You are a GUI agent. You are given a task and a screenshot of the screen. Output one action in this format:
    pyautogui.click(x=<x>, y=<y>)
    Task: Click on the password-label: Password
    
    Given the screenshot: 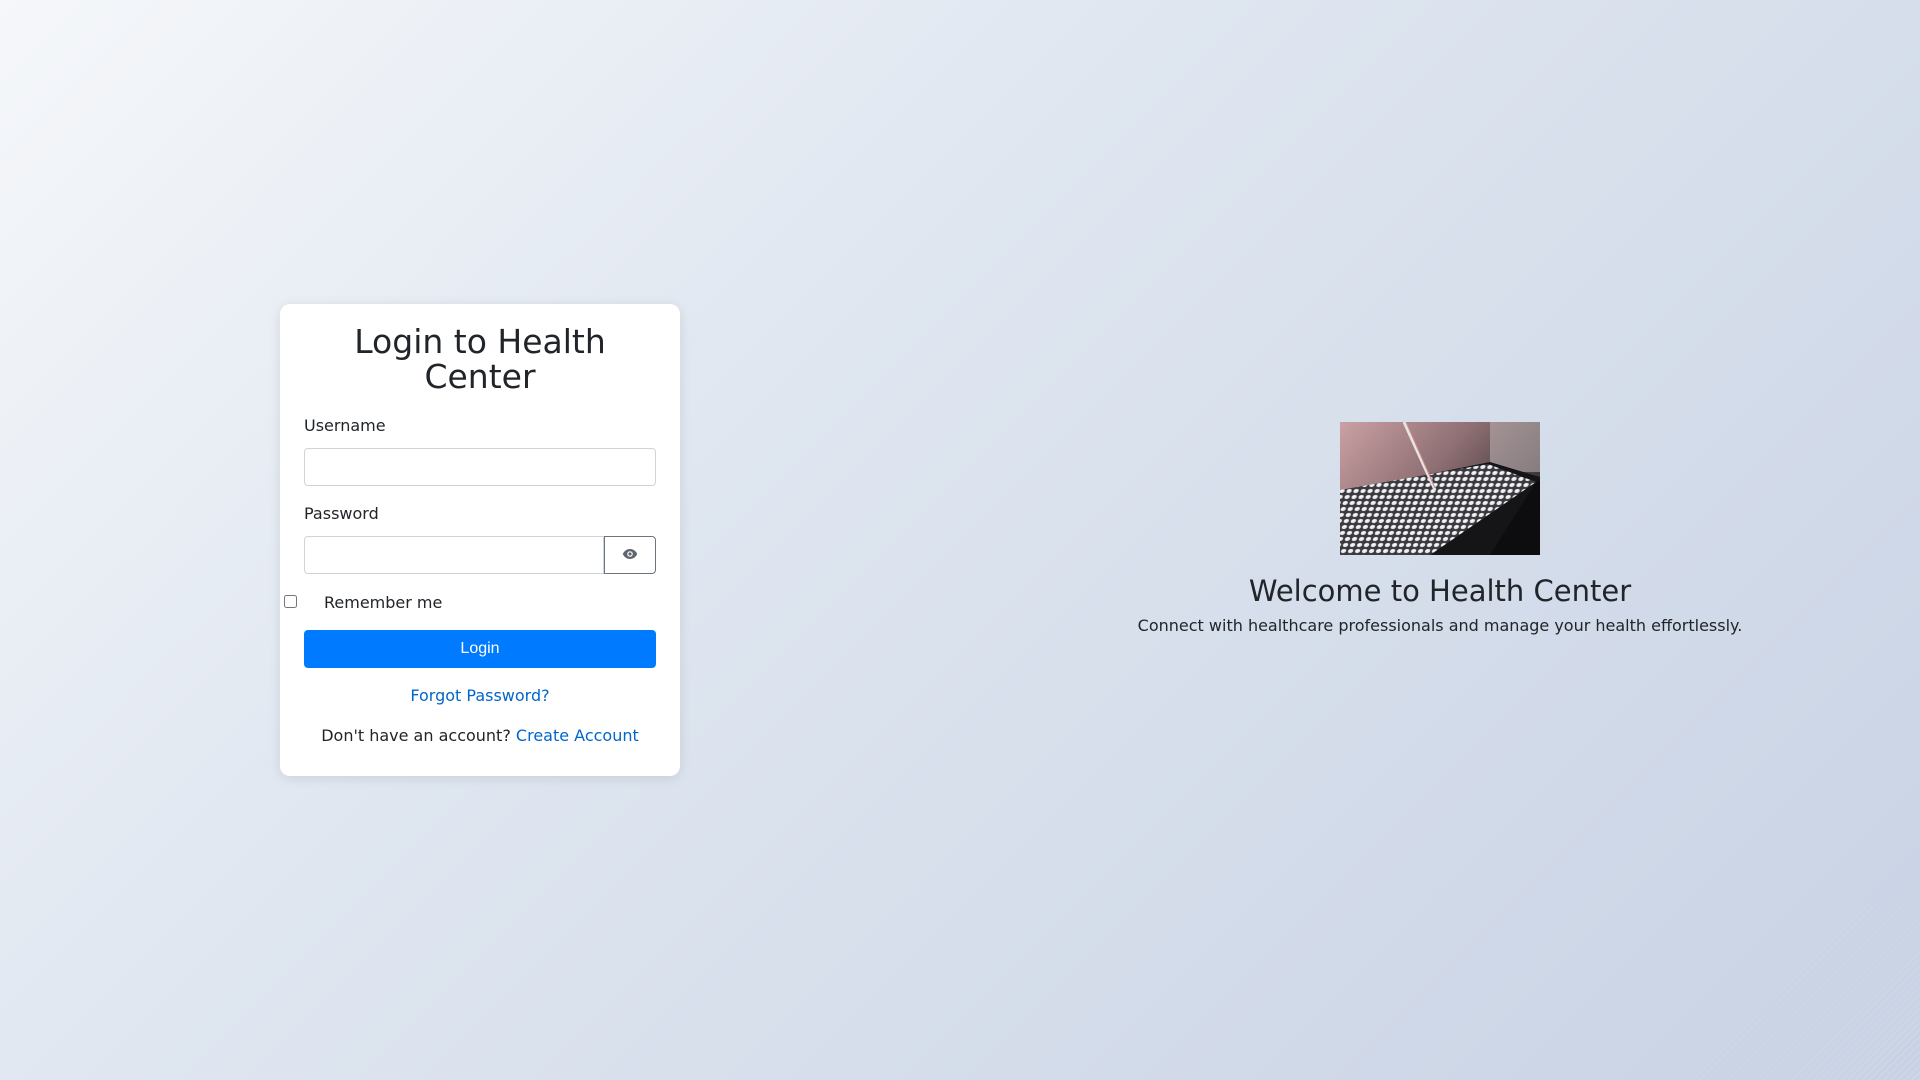 What is the action you would take?
    pyautogui.click(x=341, y=513)
    